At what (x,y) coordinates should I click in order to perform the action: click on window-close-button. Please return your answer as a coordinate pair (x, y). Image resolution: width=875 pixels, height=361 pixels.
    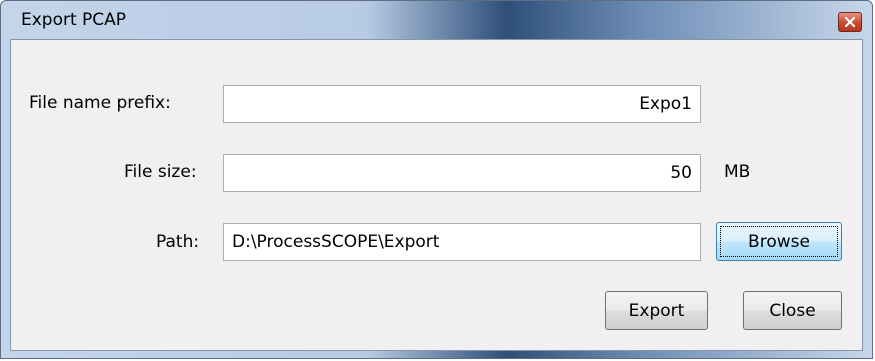
    Looking at the image, I should click on (850, 22).